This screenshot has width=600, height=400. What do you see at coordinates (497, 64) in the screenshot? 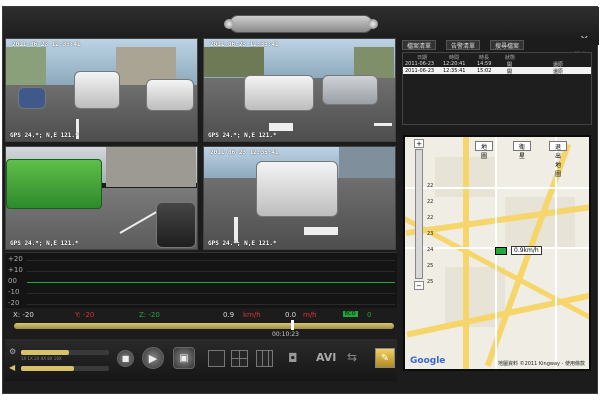
I see `table-row: 2011-06-23 12:20:41 14:59 開 還原` at bounding box center [497, 64].